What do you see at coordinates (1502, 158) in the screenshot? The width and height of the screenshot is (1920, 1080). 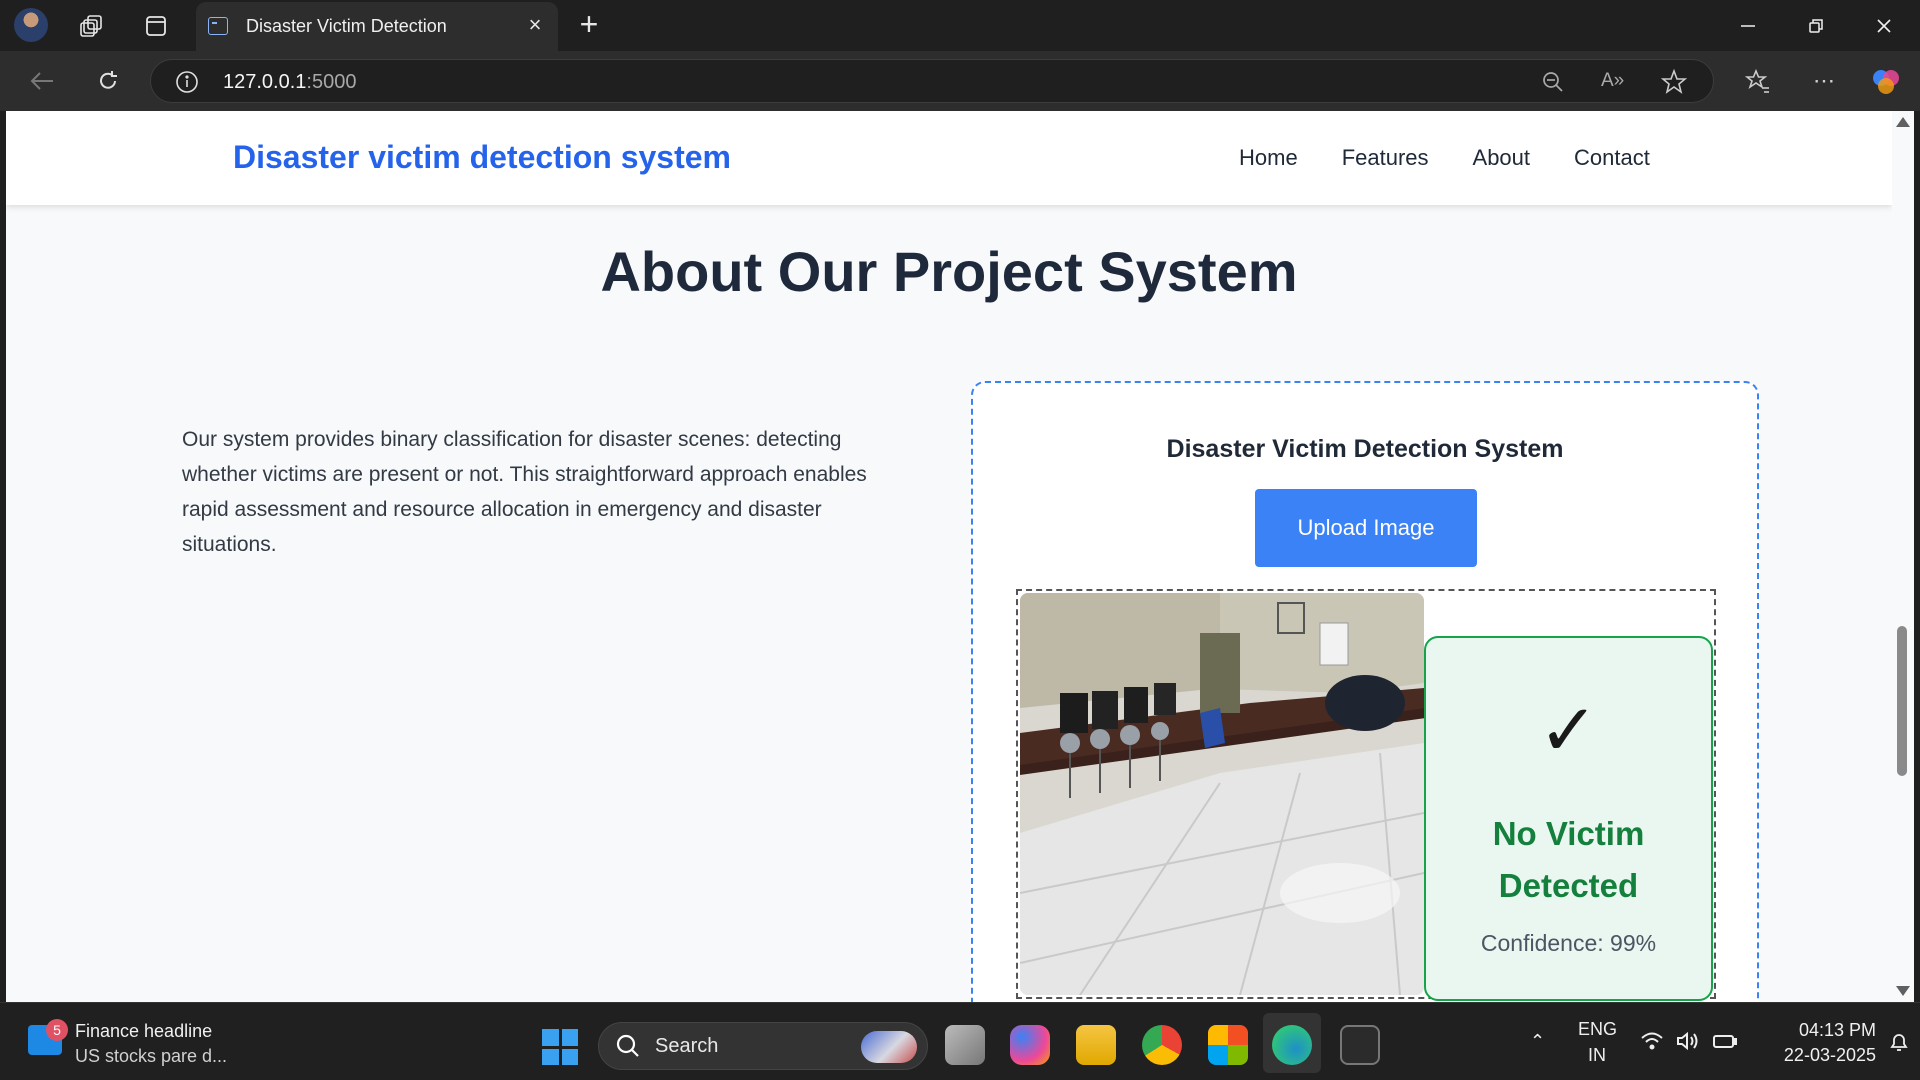 I see `nav-about: About` at bounding box center [1502, 158].